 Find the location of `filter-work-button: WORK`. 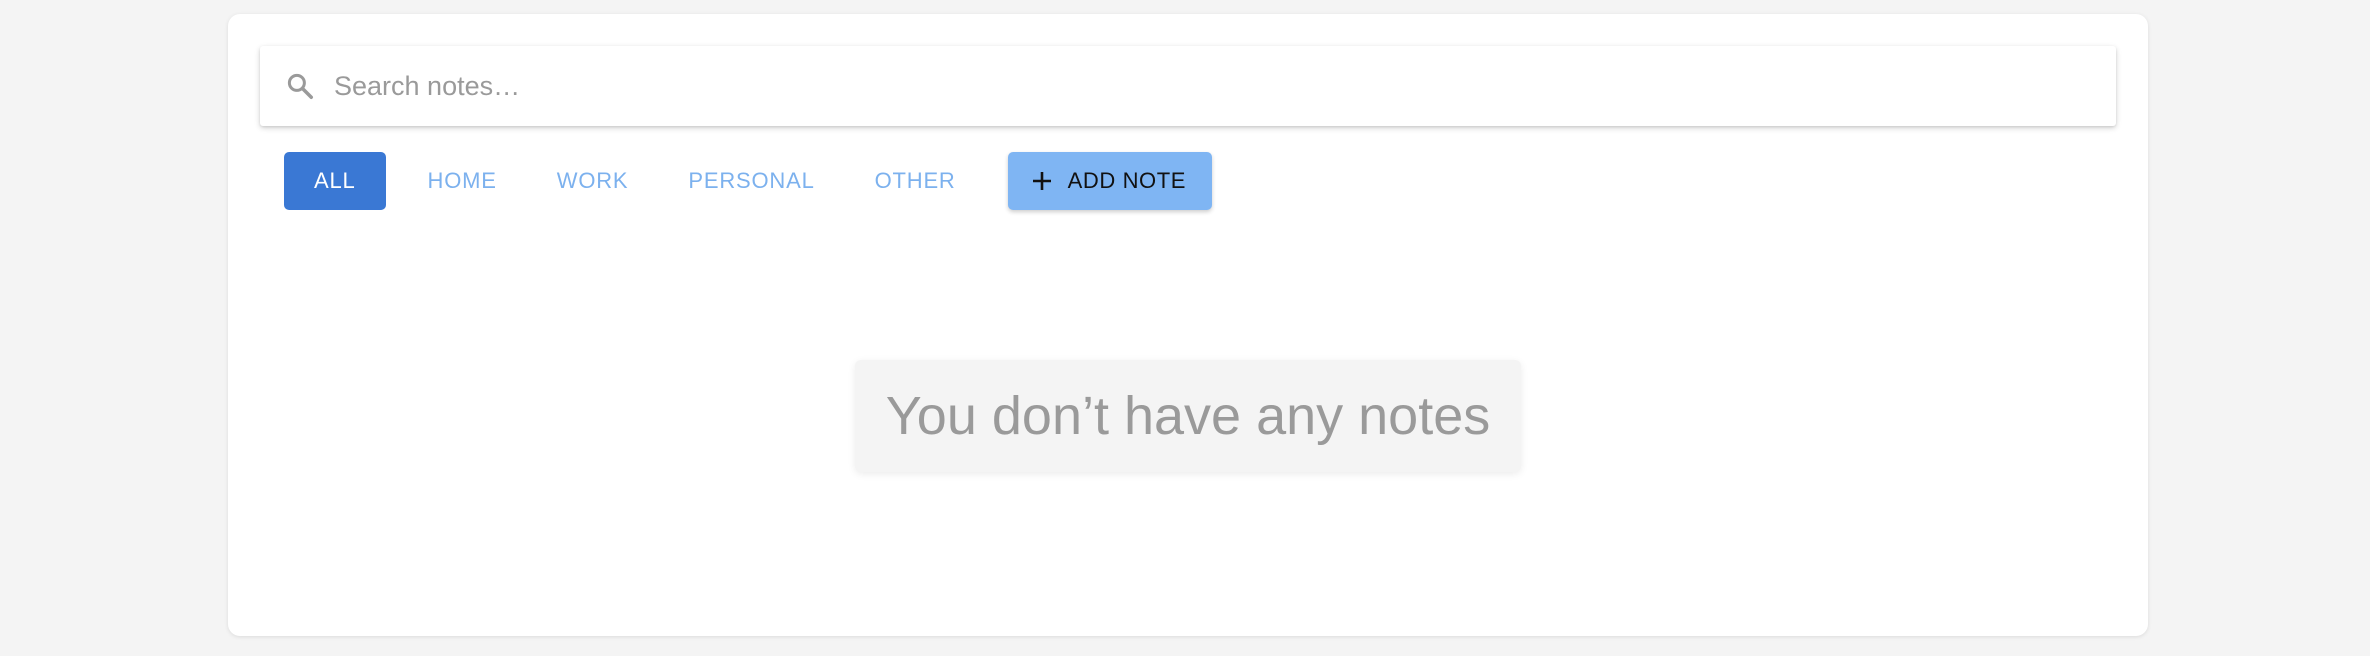

filter-work-button: WORK is located at coordinates (593, 181).